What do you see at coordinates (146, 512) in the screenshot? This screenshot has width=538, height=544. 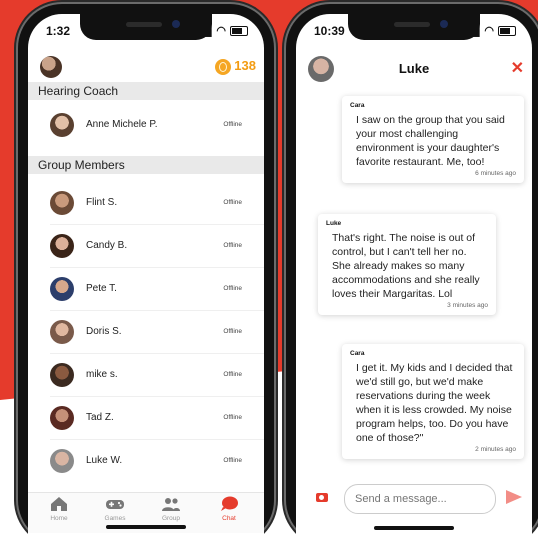 I see `tab-bar: Home Games Group Chat` at bounding box center [146, 512].